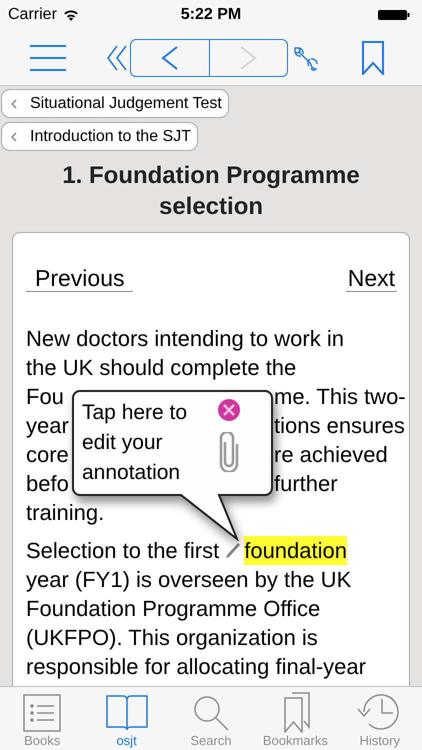 This screenshot has width=422, height=750. What do you see at coordinates (65, 512) in the screenshot?
I see `body-text-line: training.` at bounding box center [65, 512].